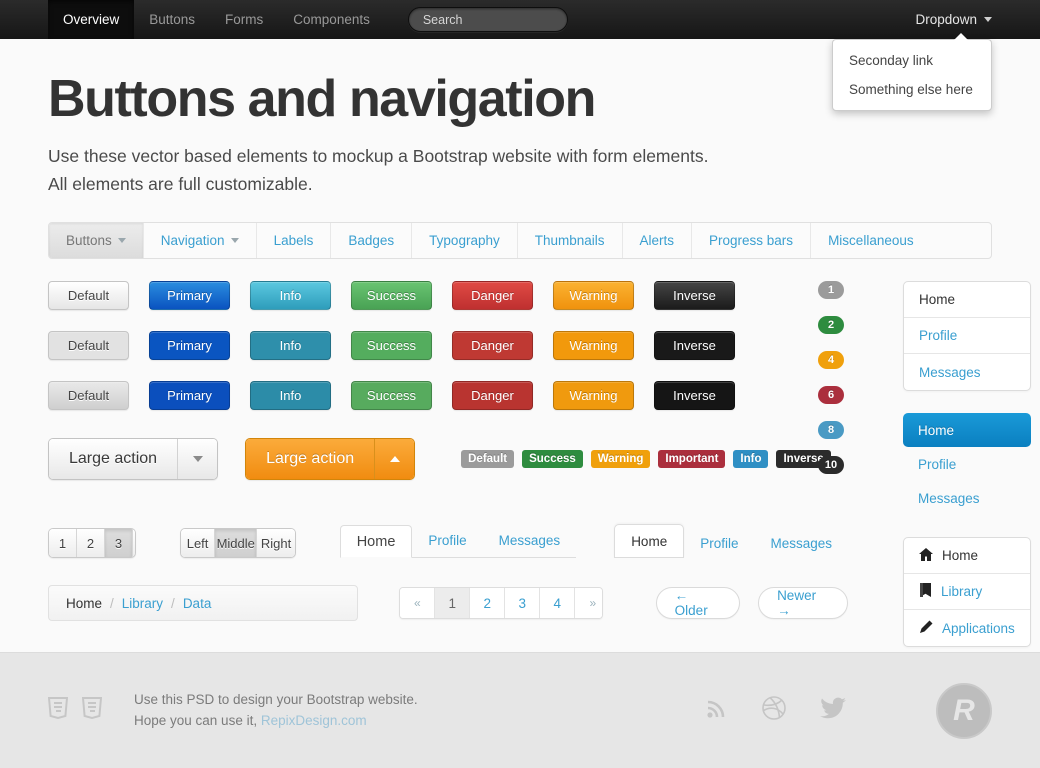  What do you see at coordinates (570, 241) in the screenshot?
I see `pill-tab-thumbnails: Thumbnails` at bounding box center [570, 241].